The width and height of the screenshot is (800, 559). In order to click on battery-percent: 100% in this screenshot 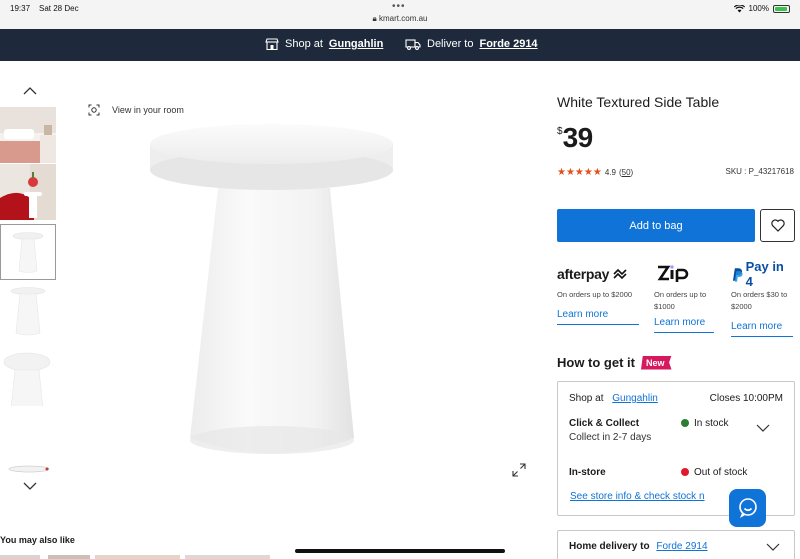, I will do `click(758, 8)`.